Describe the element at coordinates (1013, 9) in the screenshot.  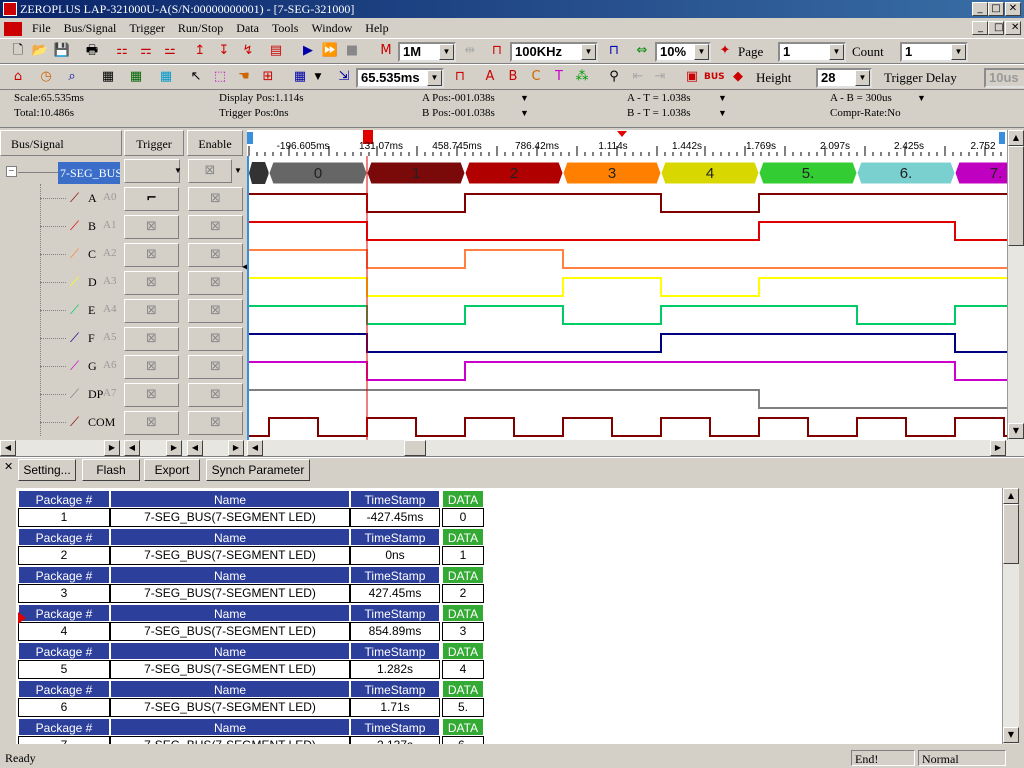
I see `close-button: ✕` at that location.